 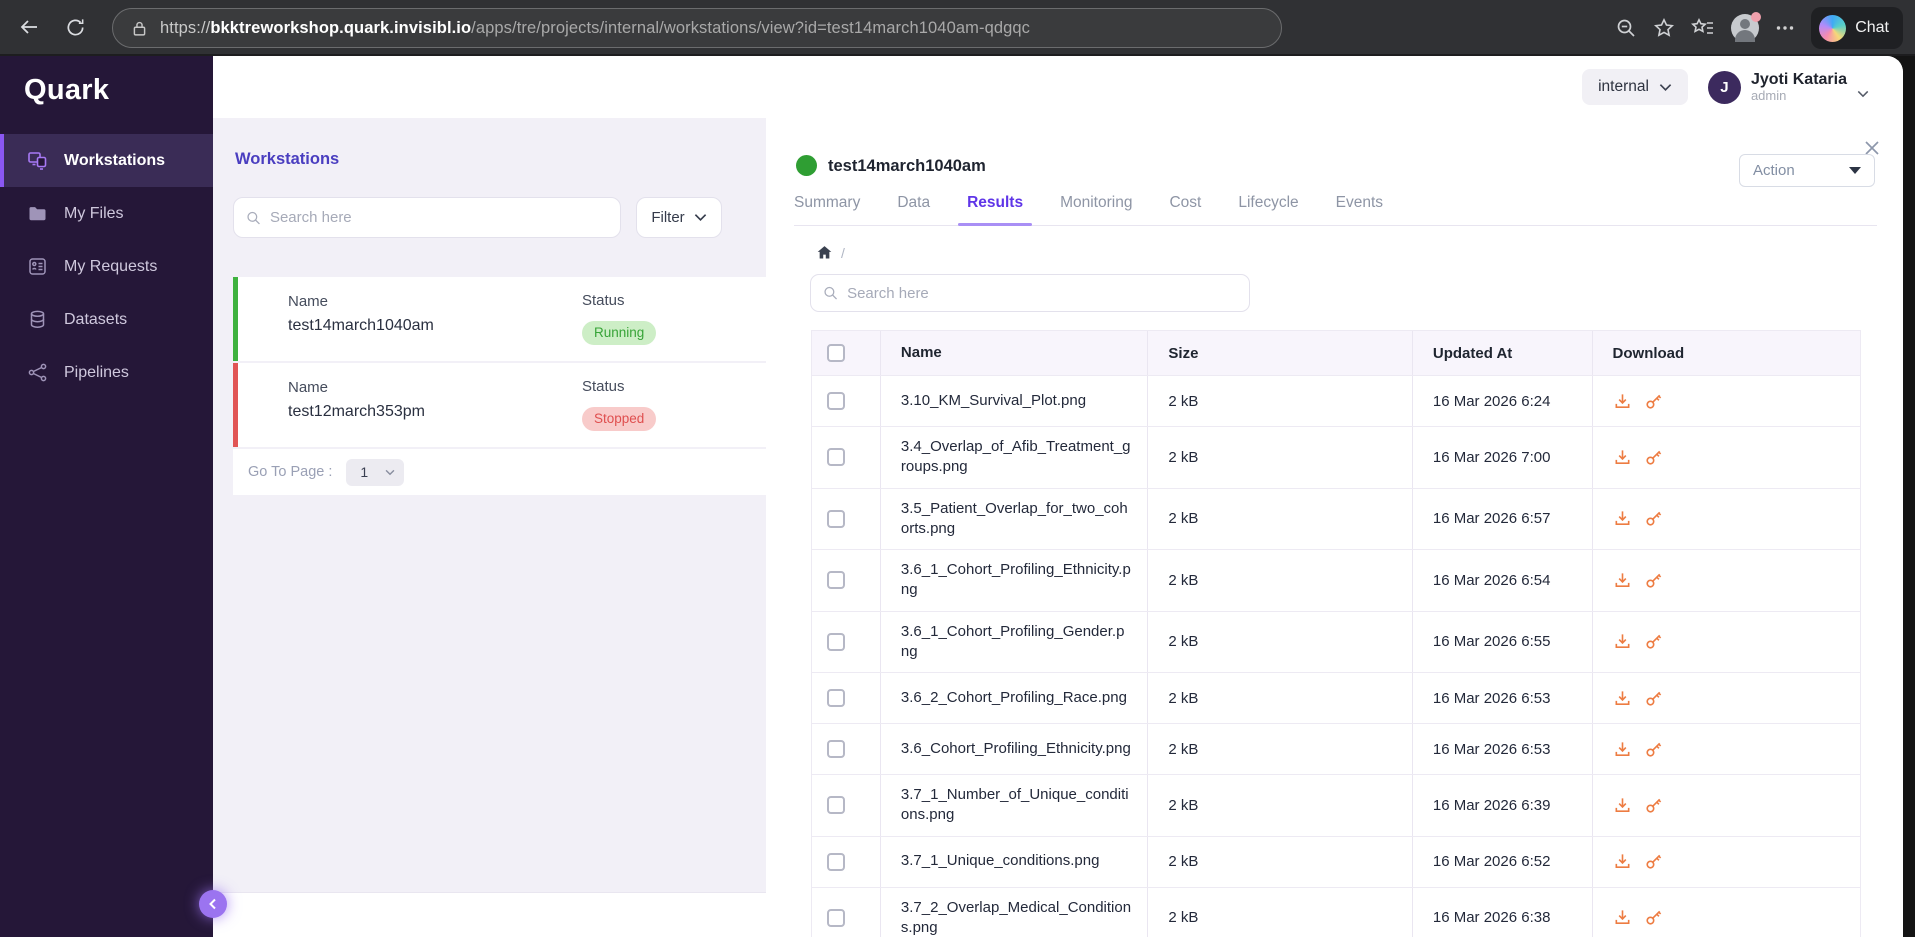 What do you see at coordinates (846, 353) in the screenshot?
I see `select-all-cell` at bounding box center [846, 353].